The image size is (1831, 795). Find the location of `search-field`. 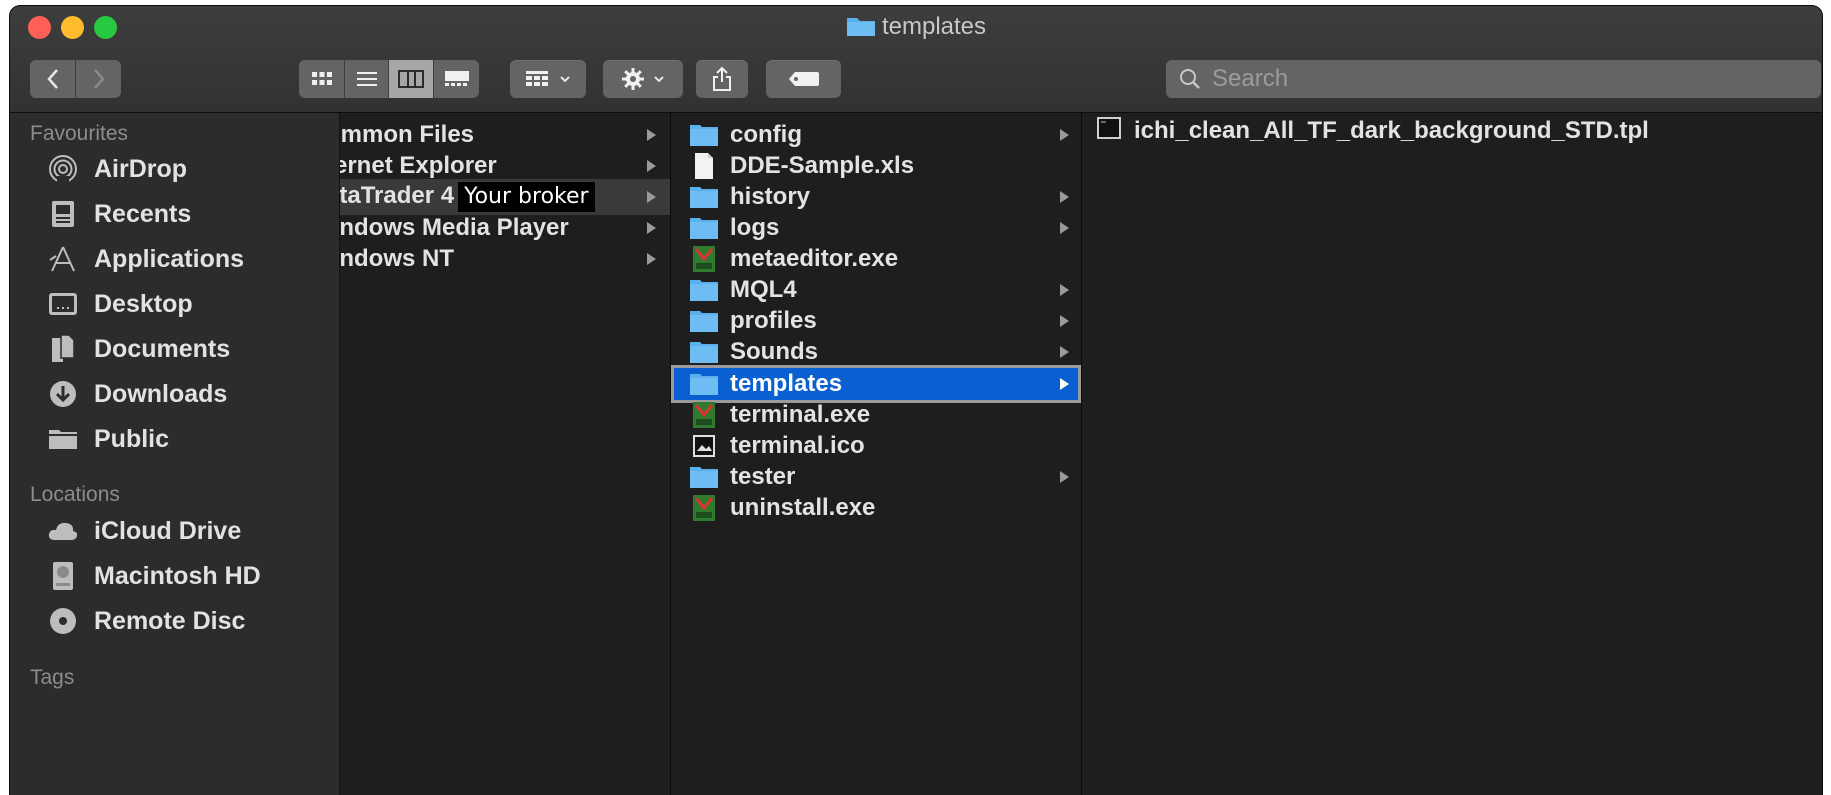

search-field is located at coordinates (1493, 79).